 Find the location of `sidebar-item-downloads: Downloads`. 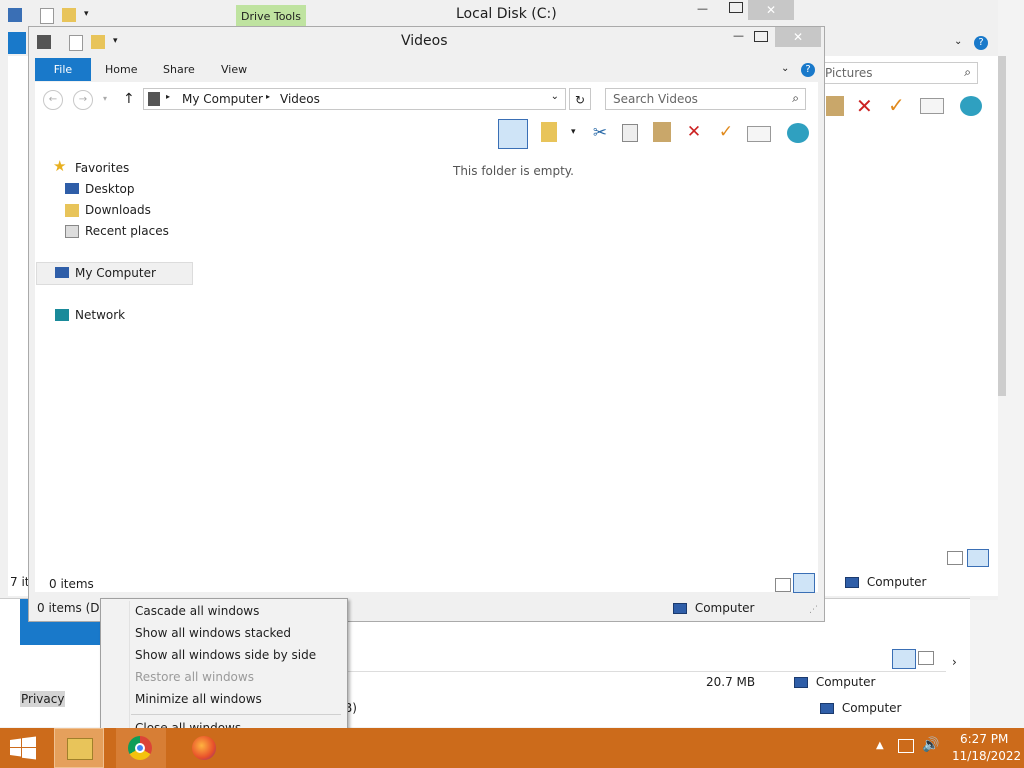

sidebar-item-downloads: Downloads is located at coordinates (118, 210).